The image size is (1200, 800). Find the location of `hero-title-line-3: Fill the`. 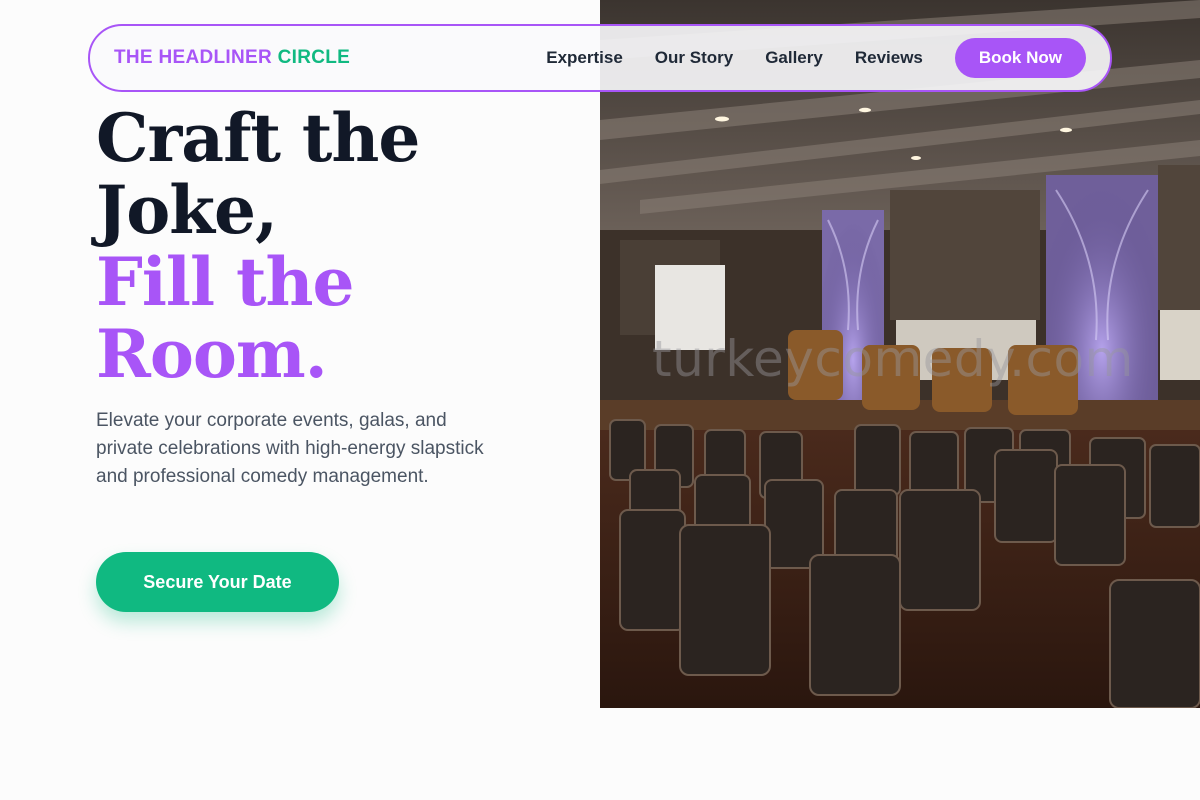

hero-title-line-3: Fill the is located at coordinates (225, 282).